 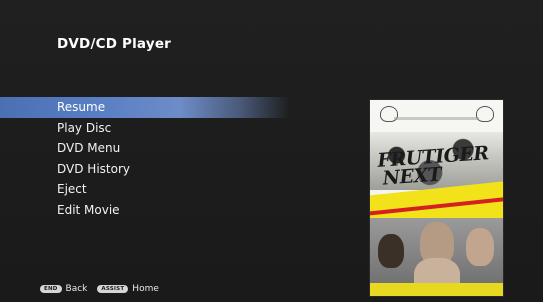 I want to click on cast-face-right, so click(x=480, y=247).